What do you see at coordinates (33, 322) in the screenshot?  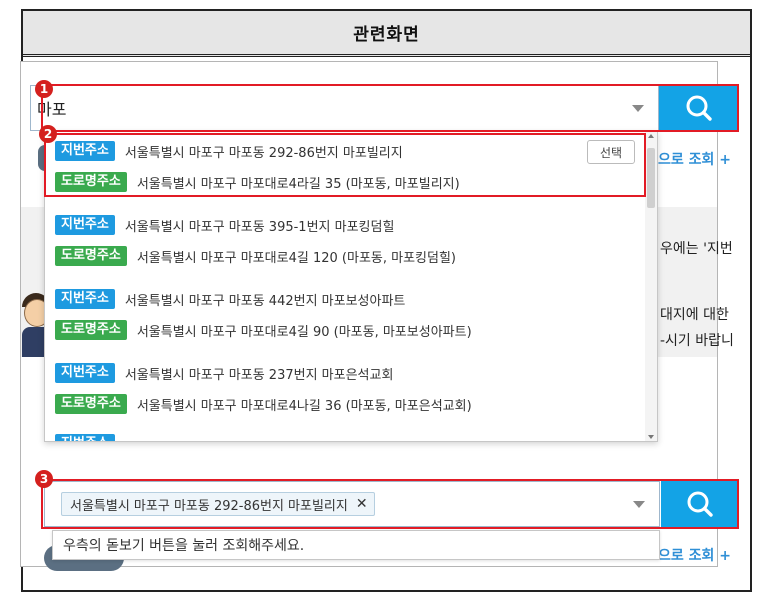 I see `avatar` at bounding box center [33, 322].